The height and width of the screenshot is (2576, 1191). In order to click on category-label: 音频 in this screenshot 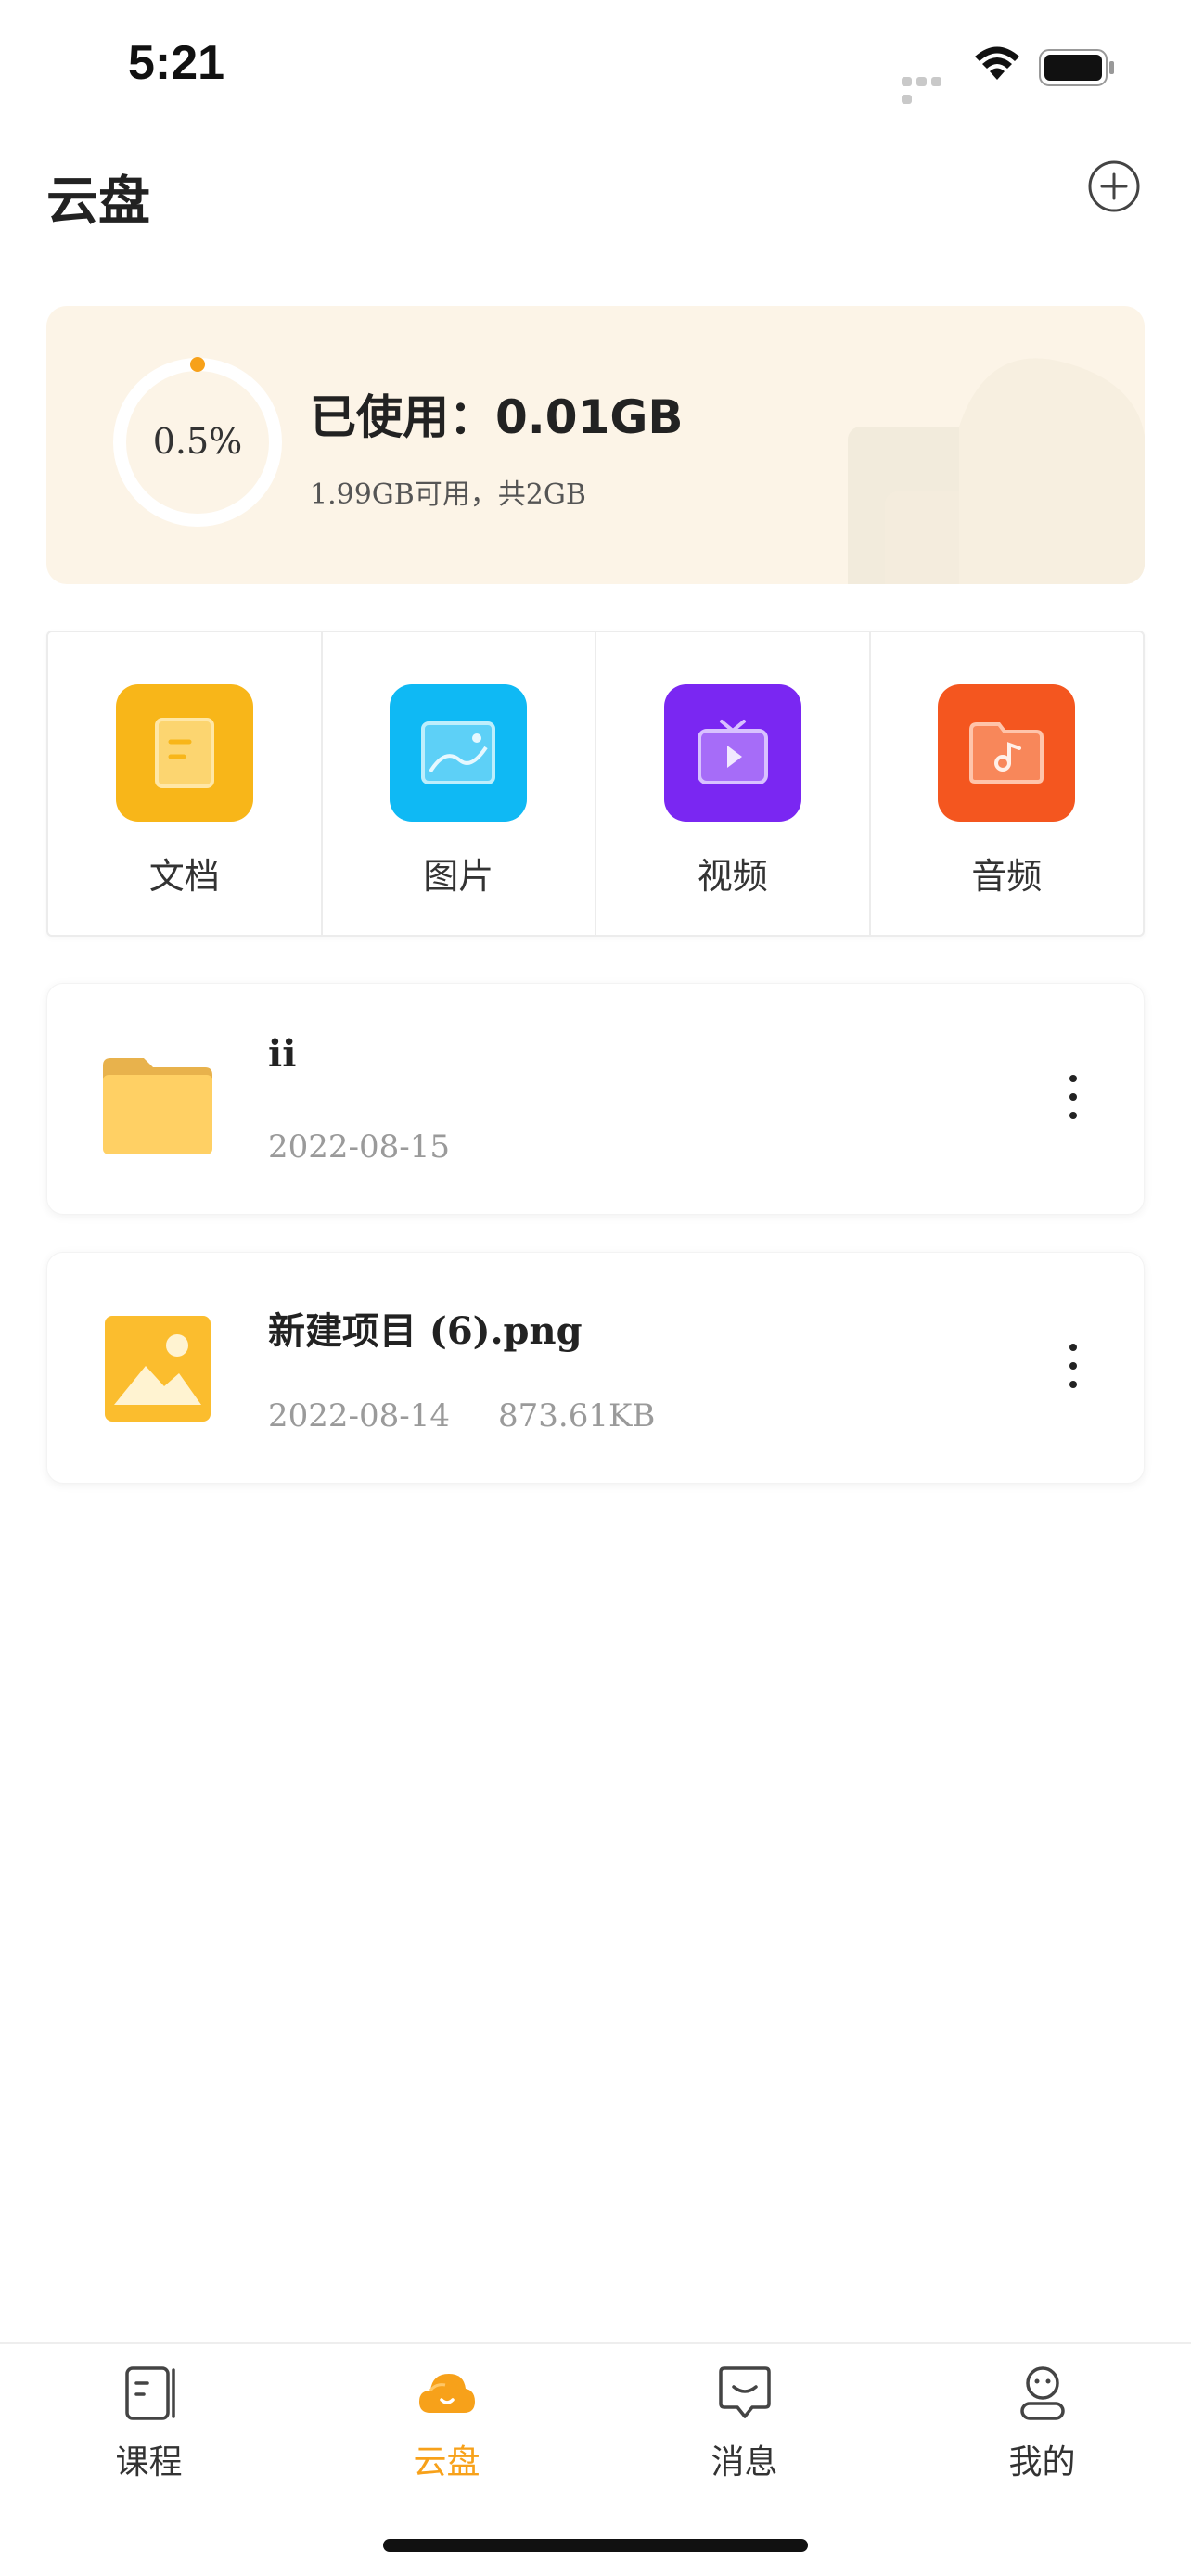, I will do `click(1007, 876)`.